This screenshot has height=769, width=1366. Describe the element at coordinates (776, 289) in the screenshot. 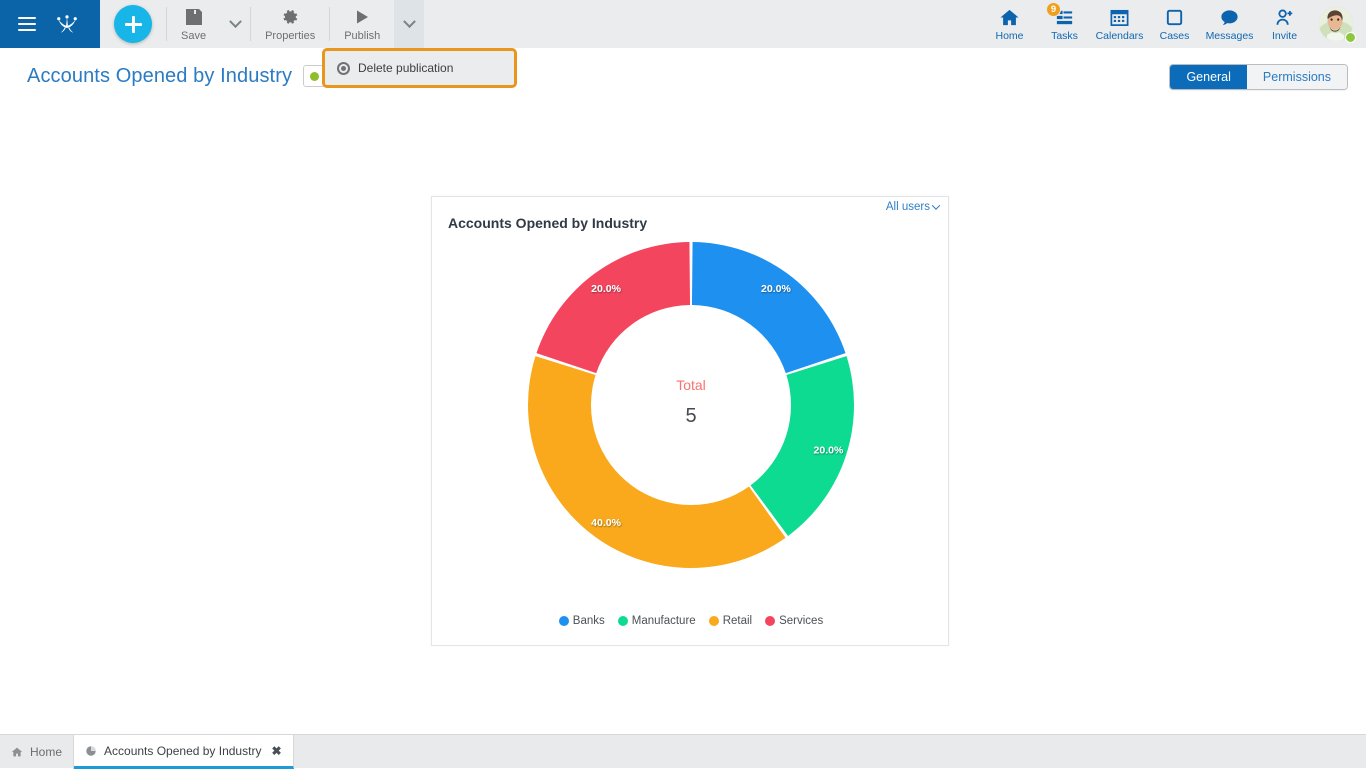

I see `donut-label-banks: 20.0%` at that location.